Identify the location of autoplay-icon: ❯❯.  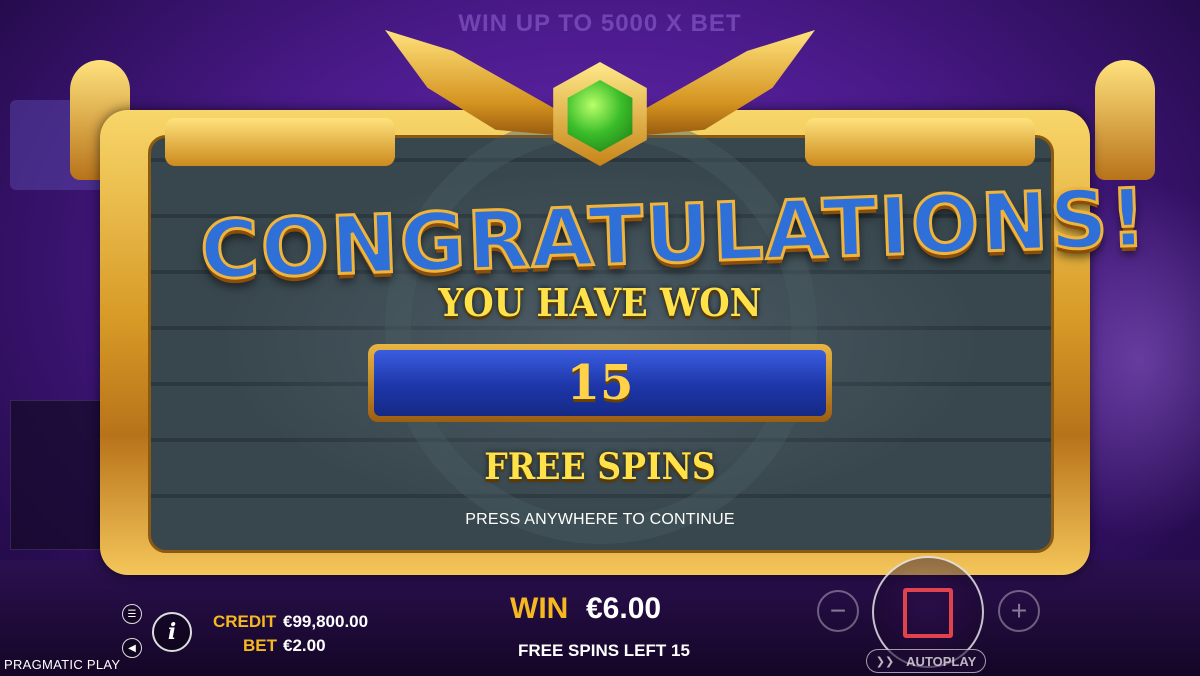
(885, 661).